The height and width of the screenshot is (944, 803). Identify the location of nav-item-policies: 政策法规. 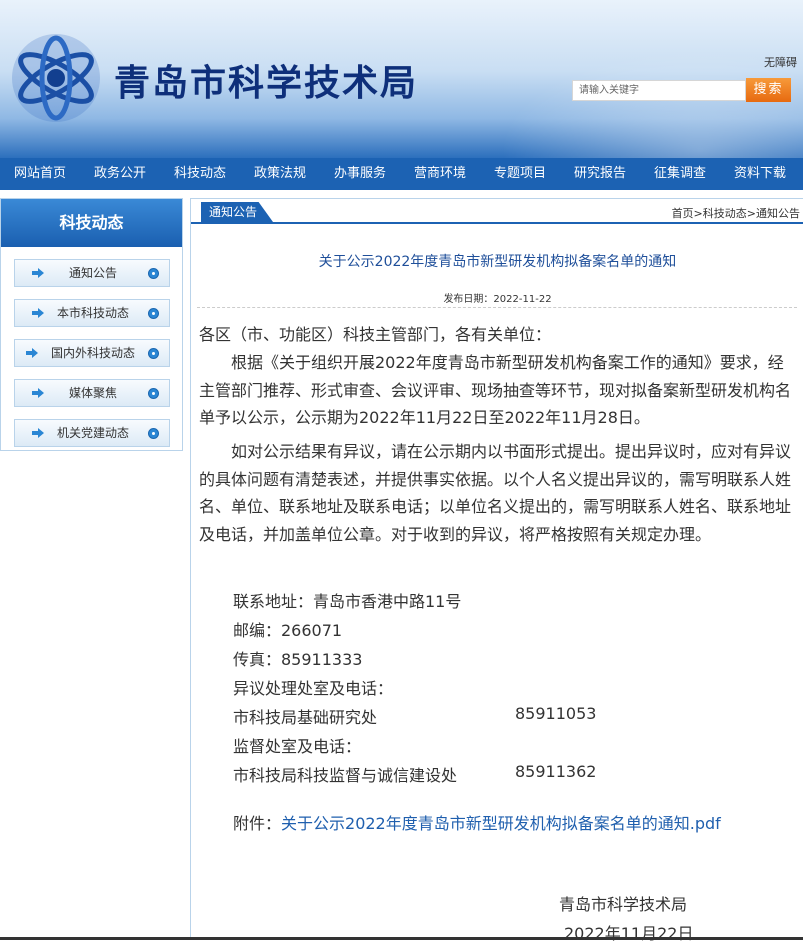
(280, 174).